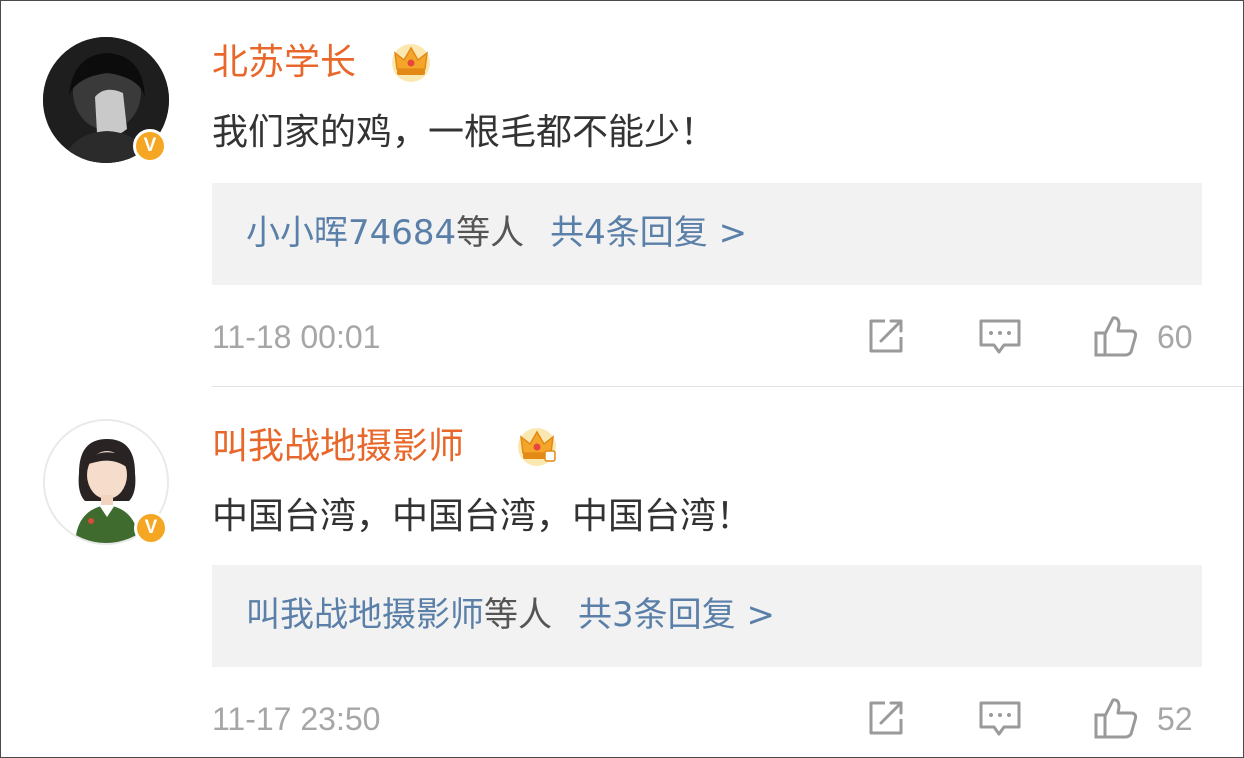  I want to click on like-count: 60, so click(1175, 337).